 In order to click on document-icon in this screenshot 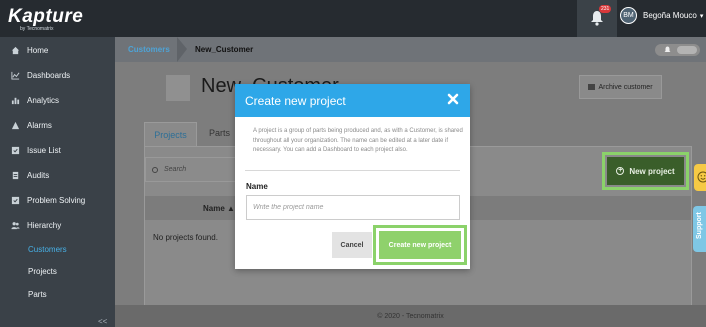, I will do `click(15, 175)`.